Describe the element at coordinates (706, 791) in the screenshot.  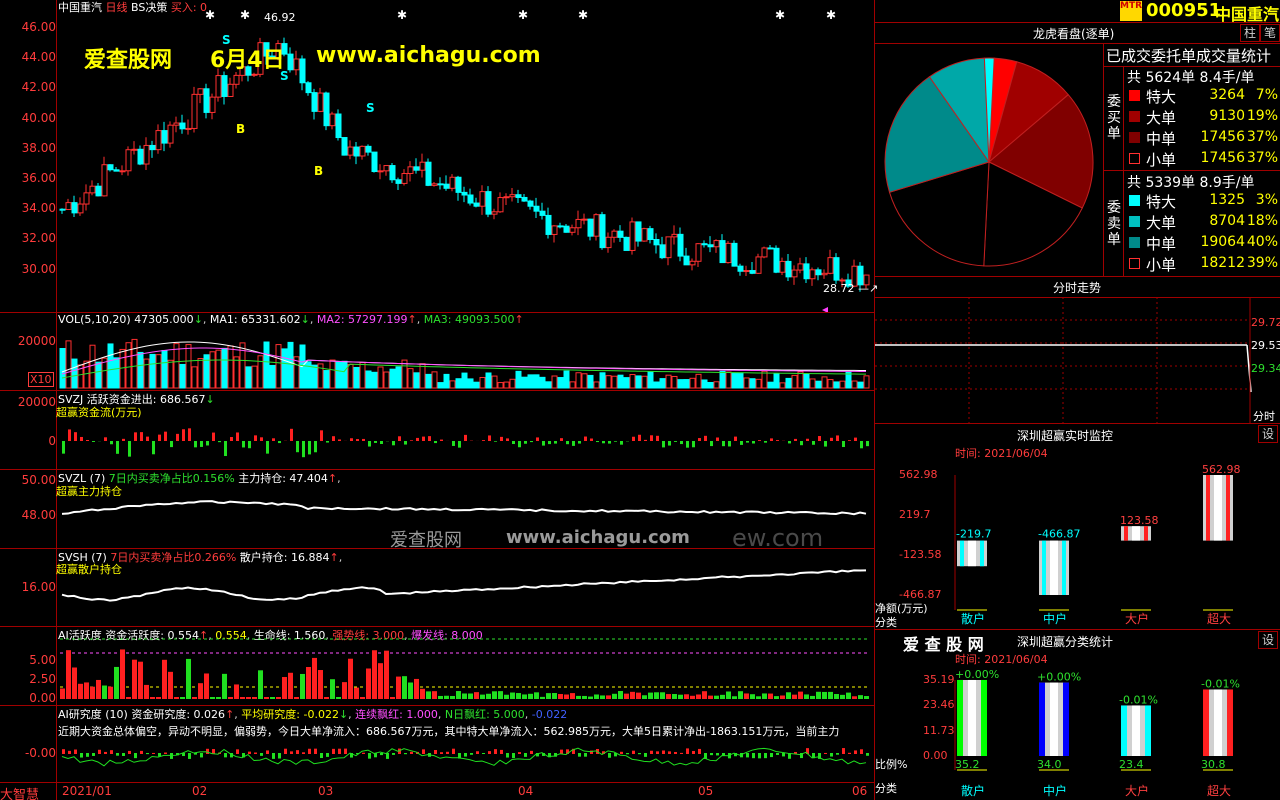
I see `date-tick: 05` at that location.